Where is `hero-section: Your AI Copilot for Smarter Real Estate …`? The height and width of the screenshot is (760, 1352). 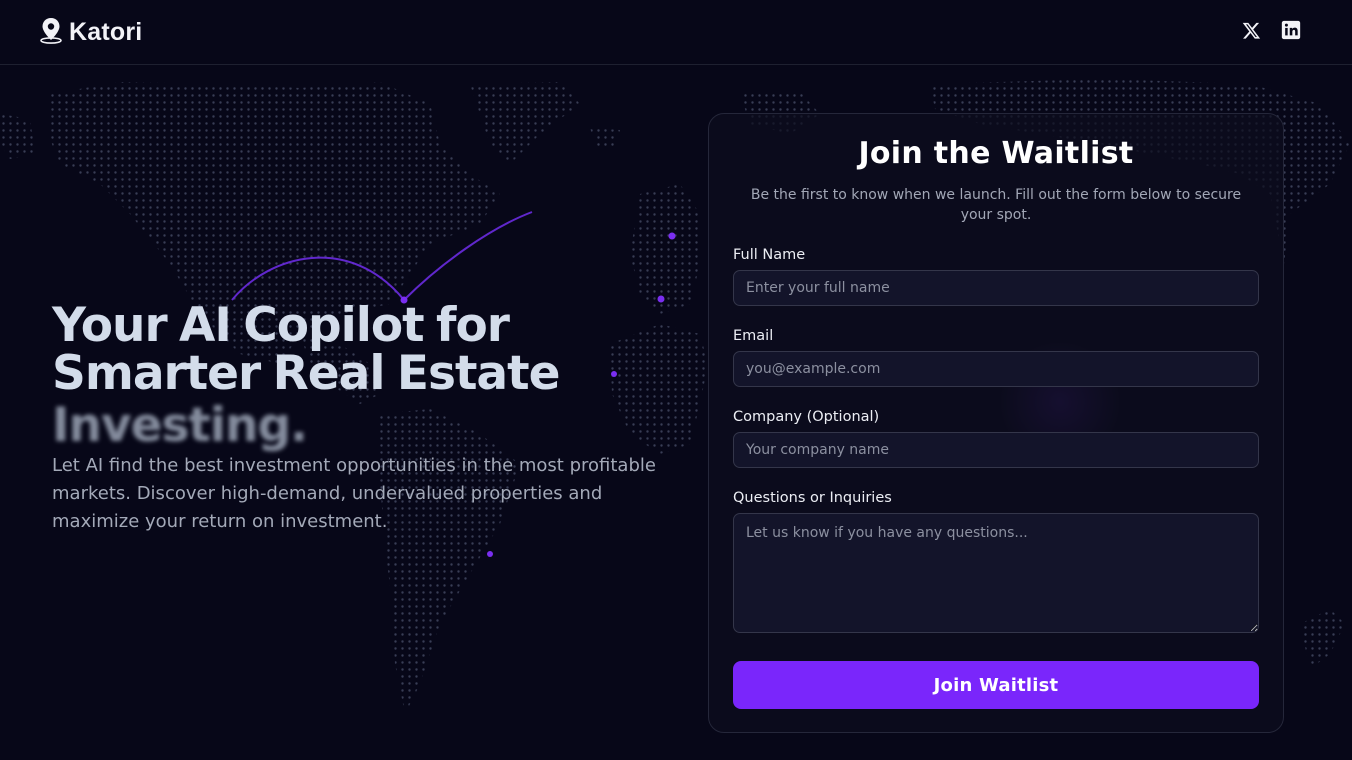
hero-section: Your AI Copilot for Smarter Real Estate … is located at coordinates (362, 419).